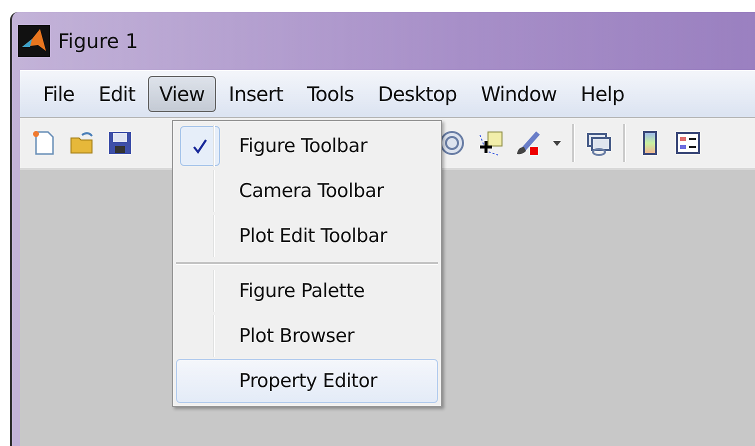 The width and height of the screenshot is (755, 446). Describe the element at coordinates (116, 94) in the screenshot. I see `menu-item: Edit` at that location.